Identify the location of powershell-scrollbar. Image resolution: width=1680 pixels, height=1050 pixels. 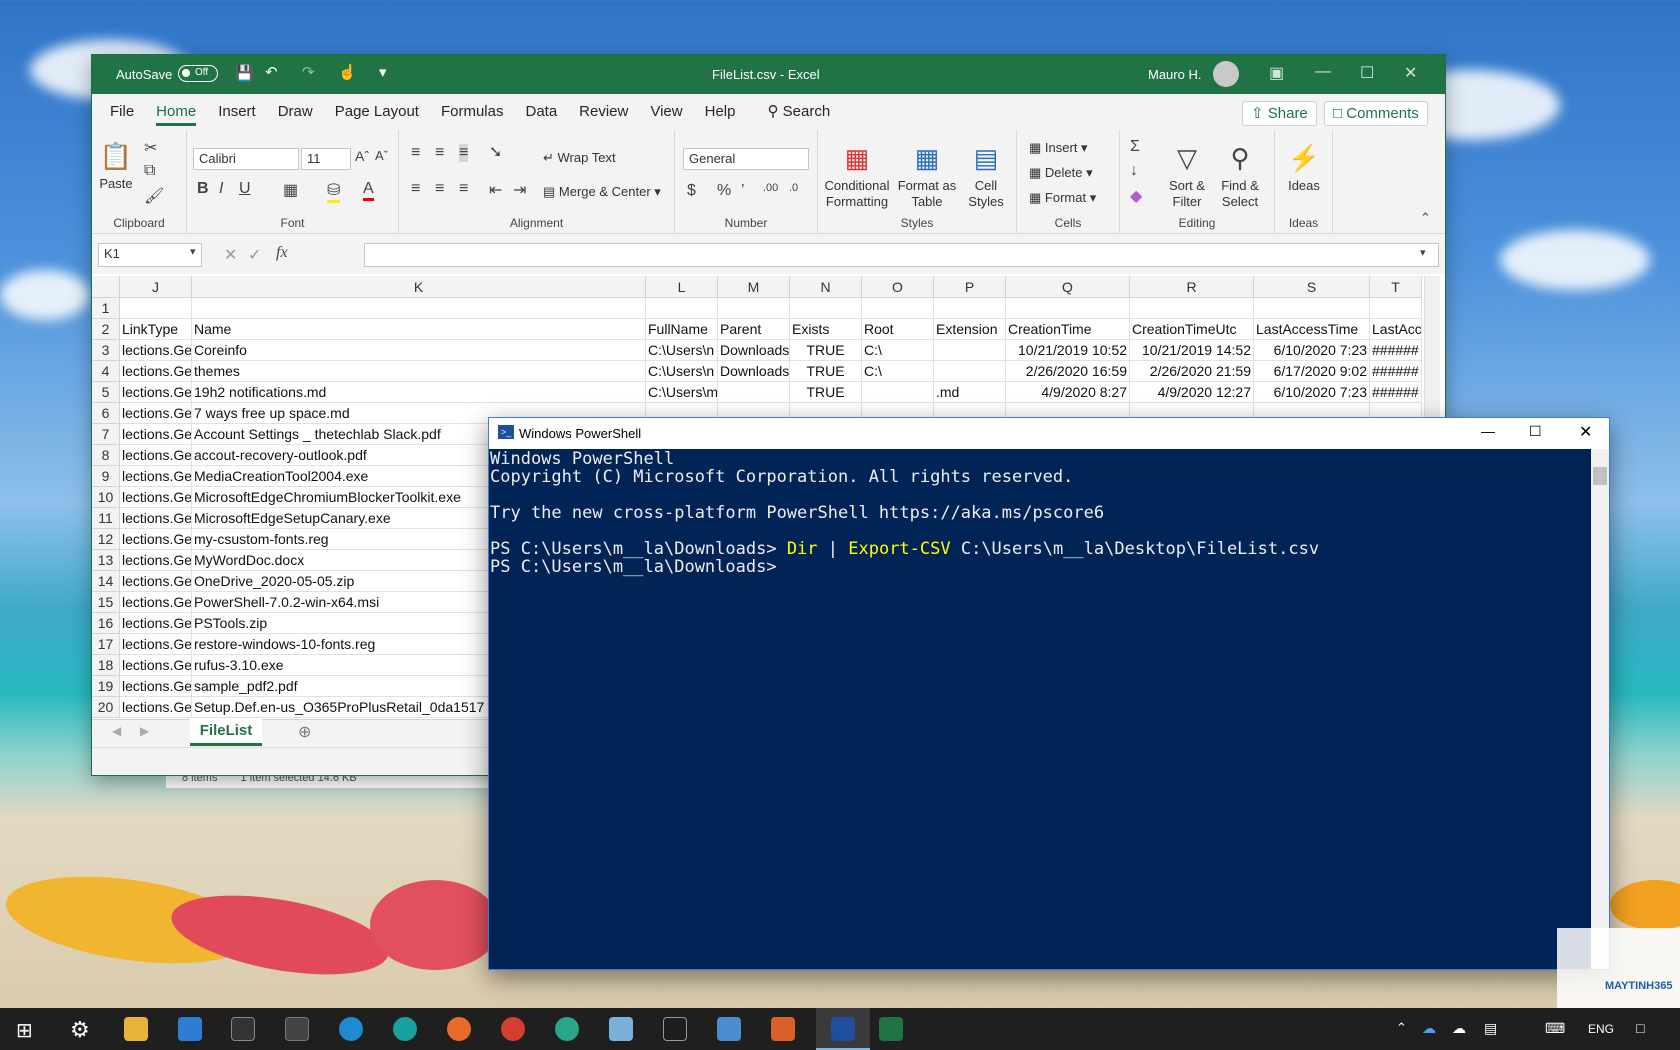
(1600, 709).